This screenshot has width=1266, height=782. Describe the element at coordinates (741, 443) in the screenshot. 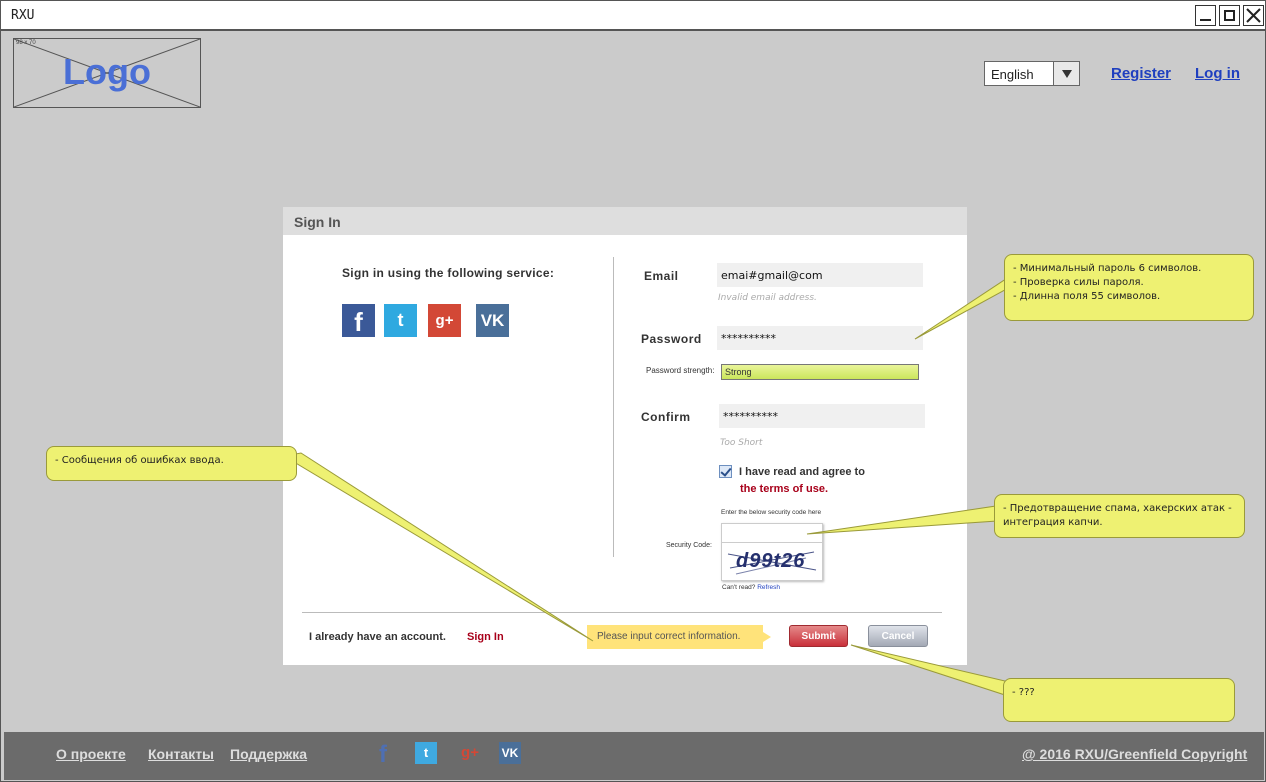

I see `confirm-error: Too Short` at that location.